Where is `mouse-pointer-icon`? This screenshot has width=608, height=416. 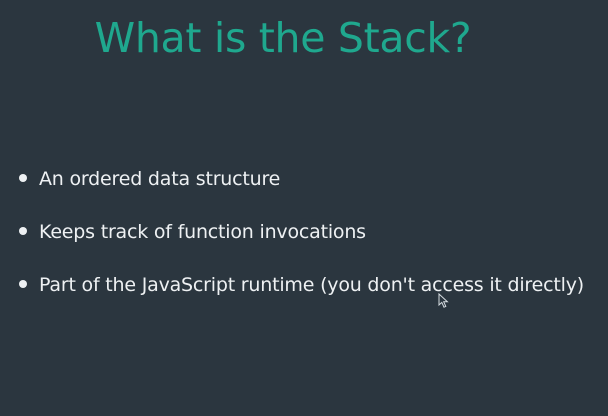
mouse-pointer-icon is located at coordinates (443, 300).